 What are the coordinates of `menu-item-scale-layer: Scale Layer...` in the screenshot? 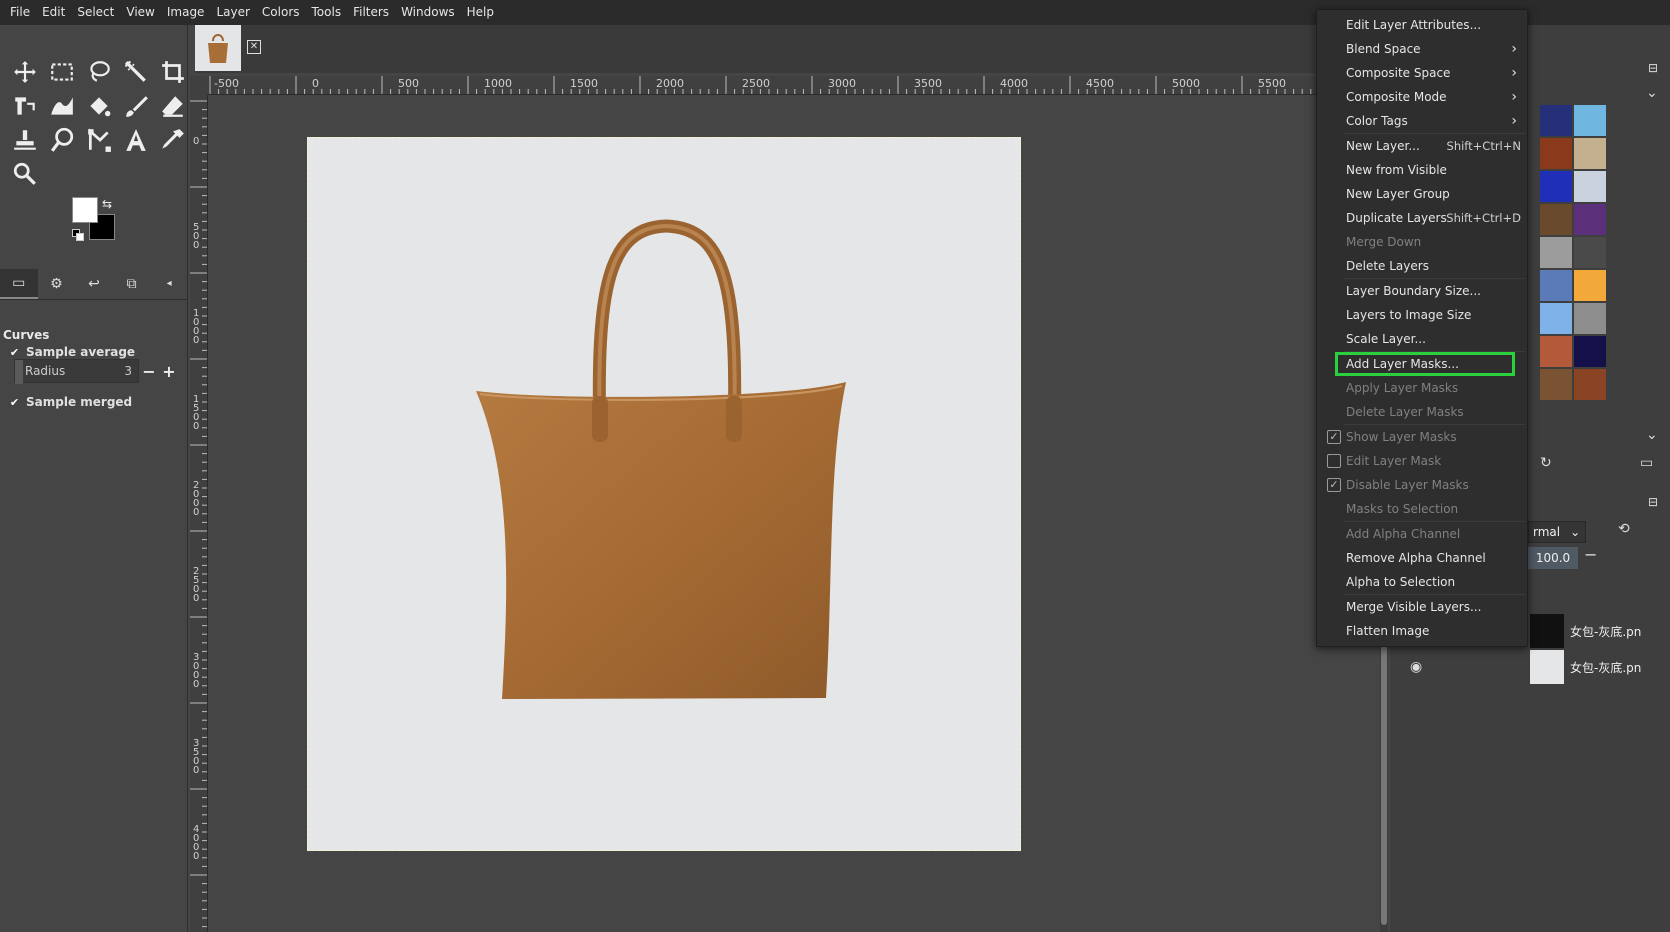 It's located at (1422, 339).